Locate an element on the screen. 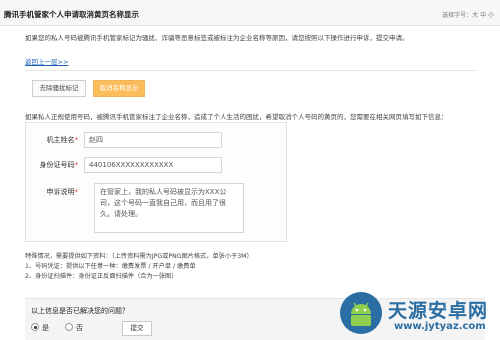  reason-label: 申诉说明* is located at coordinates (52, 192).